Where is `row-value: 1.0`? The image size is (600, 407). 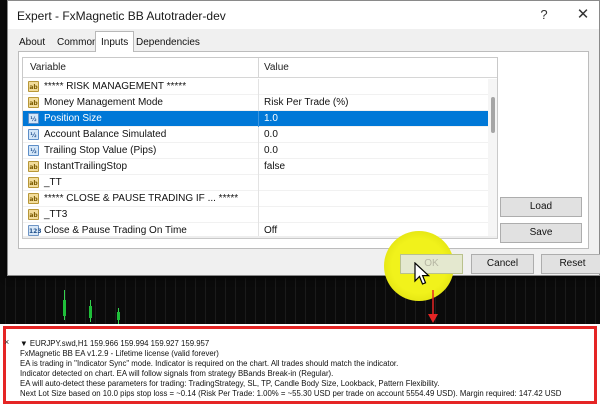 row-value: 1.0 is located at coordinates (271, 118).